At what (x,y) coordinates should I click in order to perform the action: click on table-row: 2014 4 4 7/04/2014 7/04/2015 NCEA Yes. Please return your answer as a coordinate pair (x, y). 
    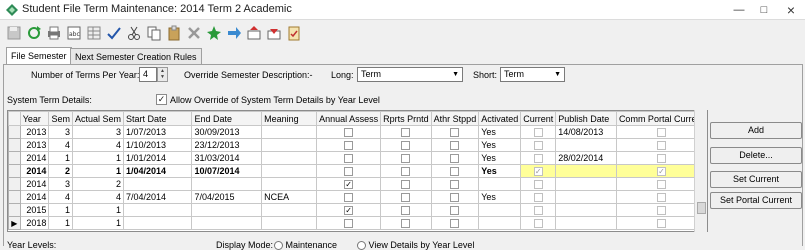
    Looking at the image, I should click on (357, 197).